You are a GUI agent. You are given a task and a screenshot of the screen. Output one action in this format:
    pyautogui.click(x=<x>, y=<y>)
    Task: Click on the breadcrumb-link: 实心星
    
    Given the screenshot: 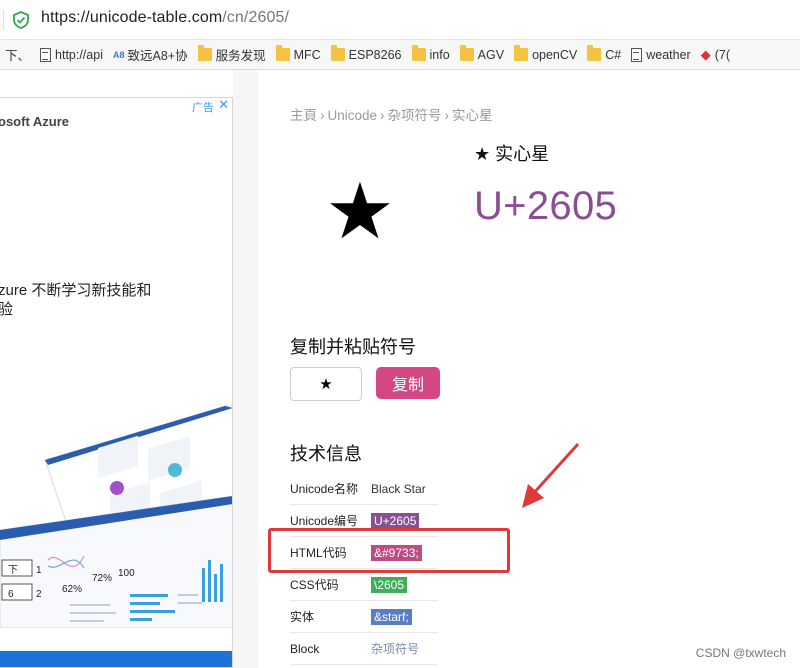 What is the action you would take?
    pyautogui.click(x=472, y=115)
    